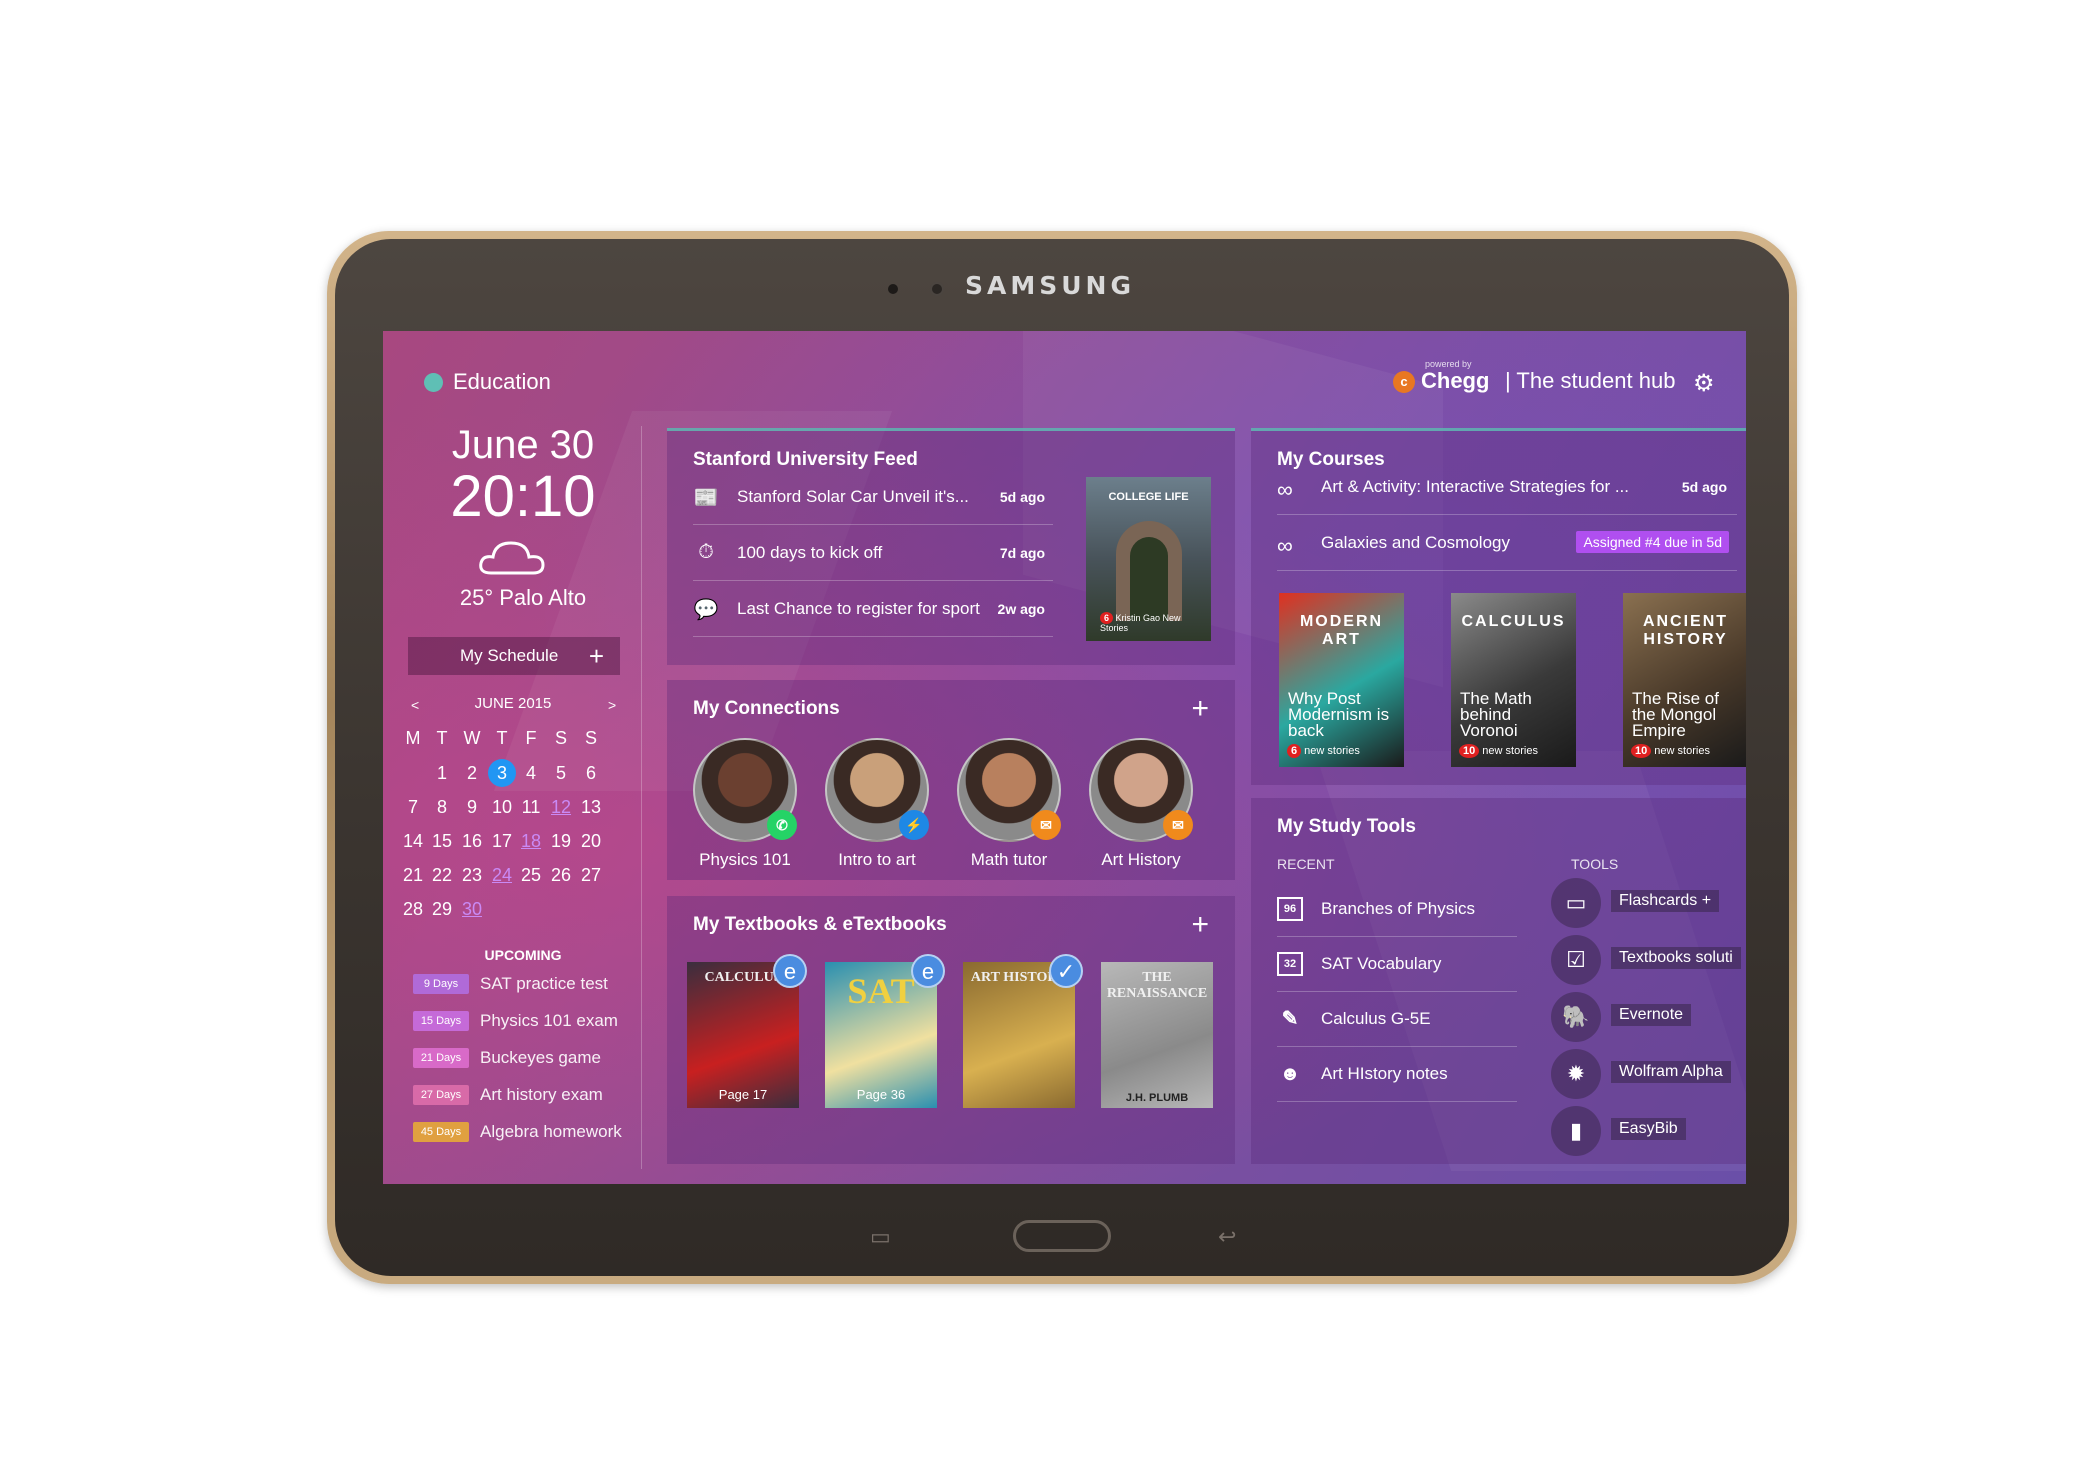 Image resolution: width=2100 pixels, height=1484 pixels. Describe the element at coordinates (596, 656) in the screenshot. I see `add-schedule-icon: +` at that location.